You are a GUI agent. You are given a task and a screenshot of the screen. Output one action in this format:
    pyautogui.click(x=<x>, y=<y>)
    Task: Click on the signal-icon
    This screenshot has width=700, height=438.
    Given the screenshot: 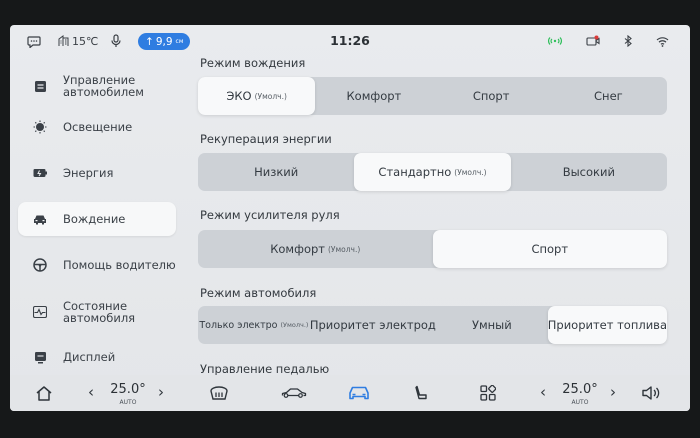 What is the action you would take?
    pyautogui.click(x=555, y=41)
    